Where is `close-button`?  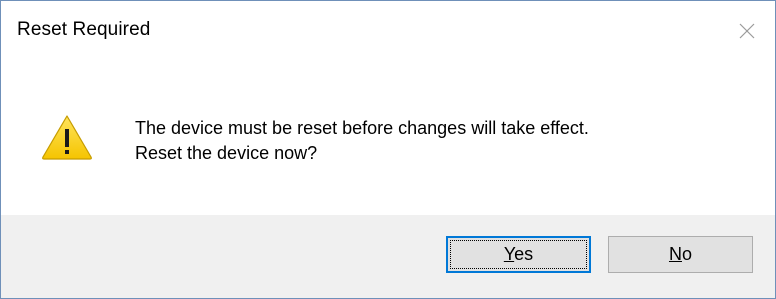 close-button is located at coordinates (745, 31).